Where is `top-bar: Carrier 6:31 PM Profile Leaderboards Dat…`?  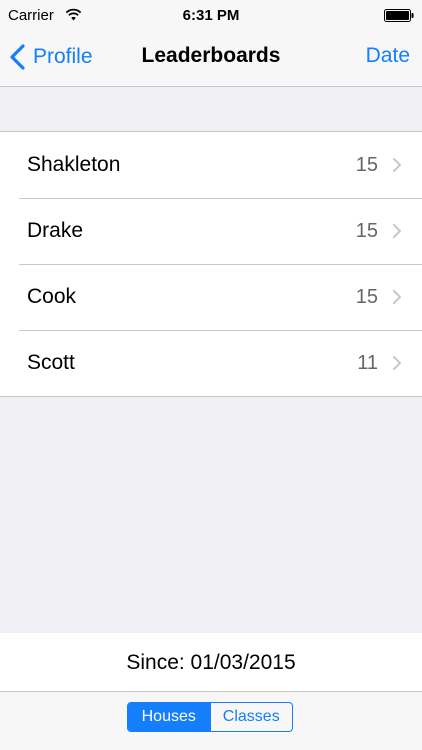
top-bar: Carrier 6:31 PM Profile Leaderboards Dat… is located at coordinates (211, 43).